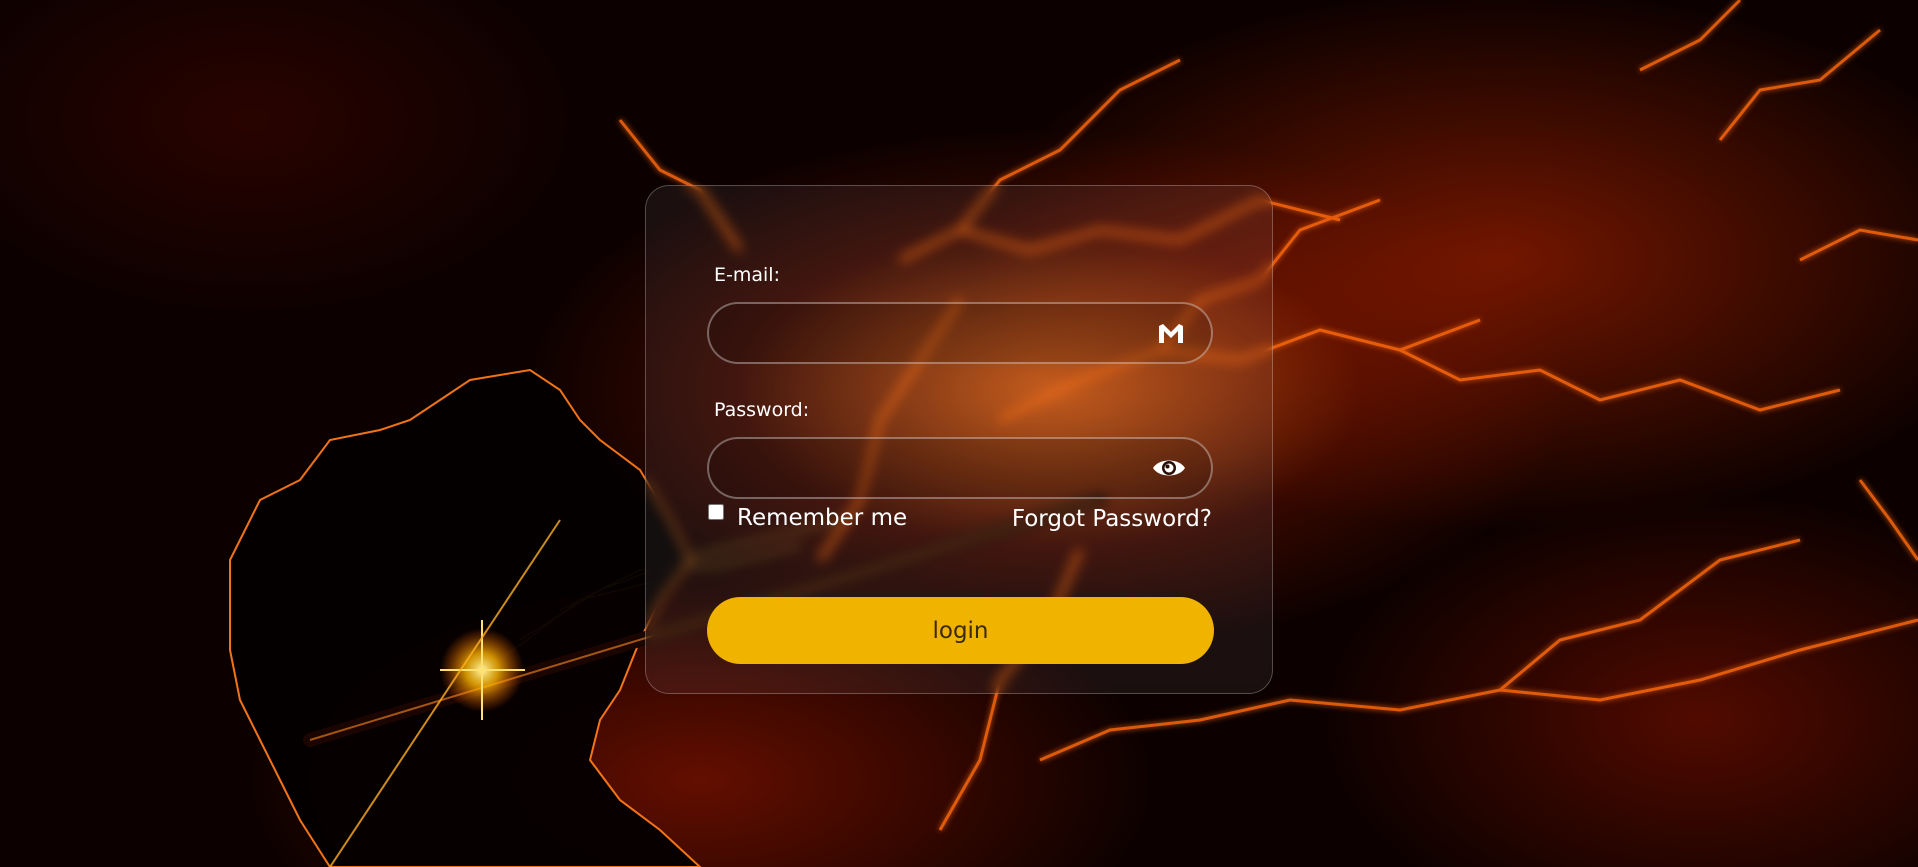  What do you see at coordinates (762, 410) in the screenshot?
I see `password-label: Password:` at bounding box center [762, 410].